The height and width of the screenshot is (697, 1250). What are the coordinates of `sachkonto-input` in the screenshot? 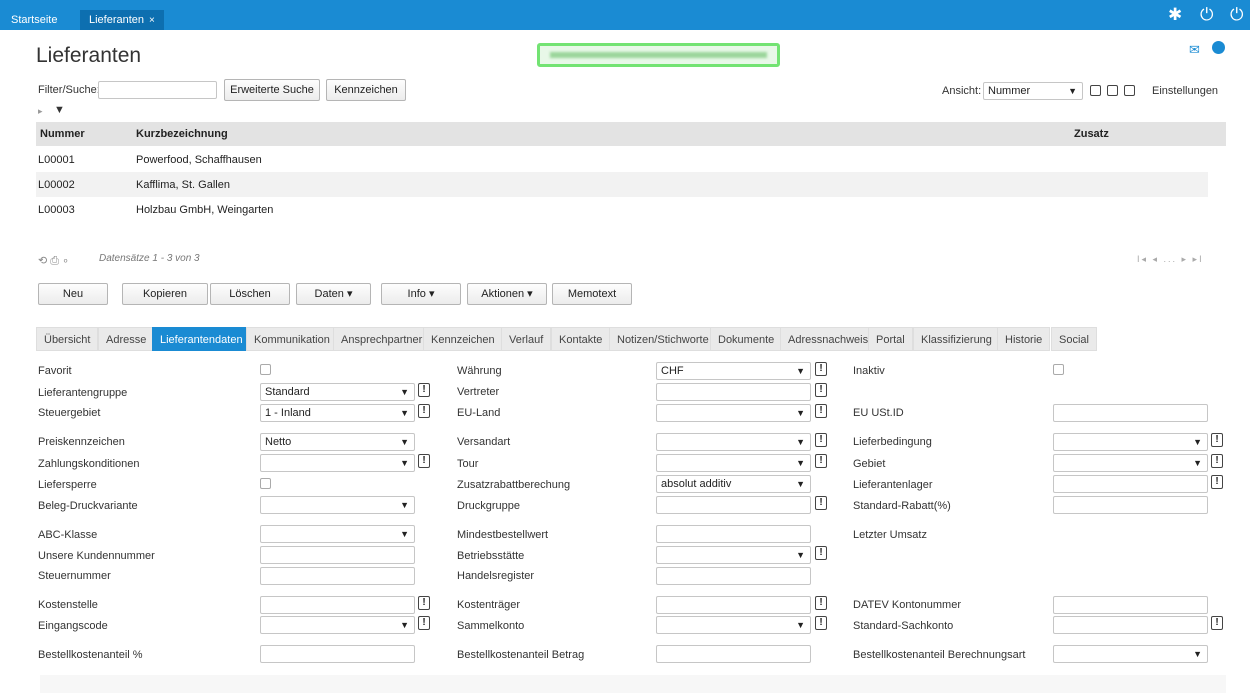 It's located at (1130, 625).